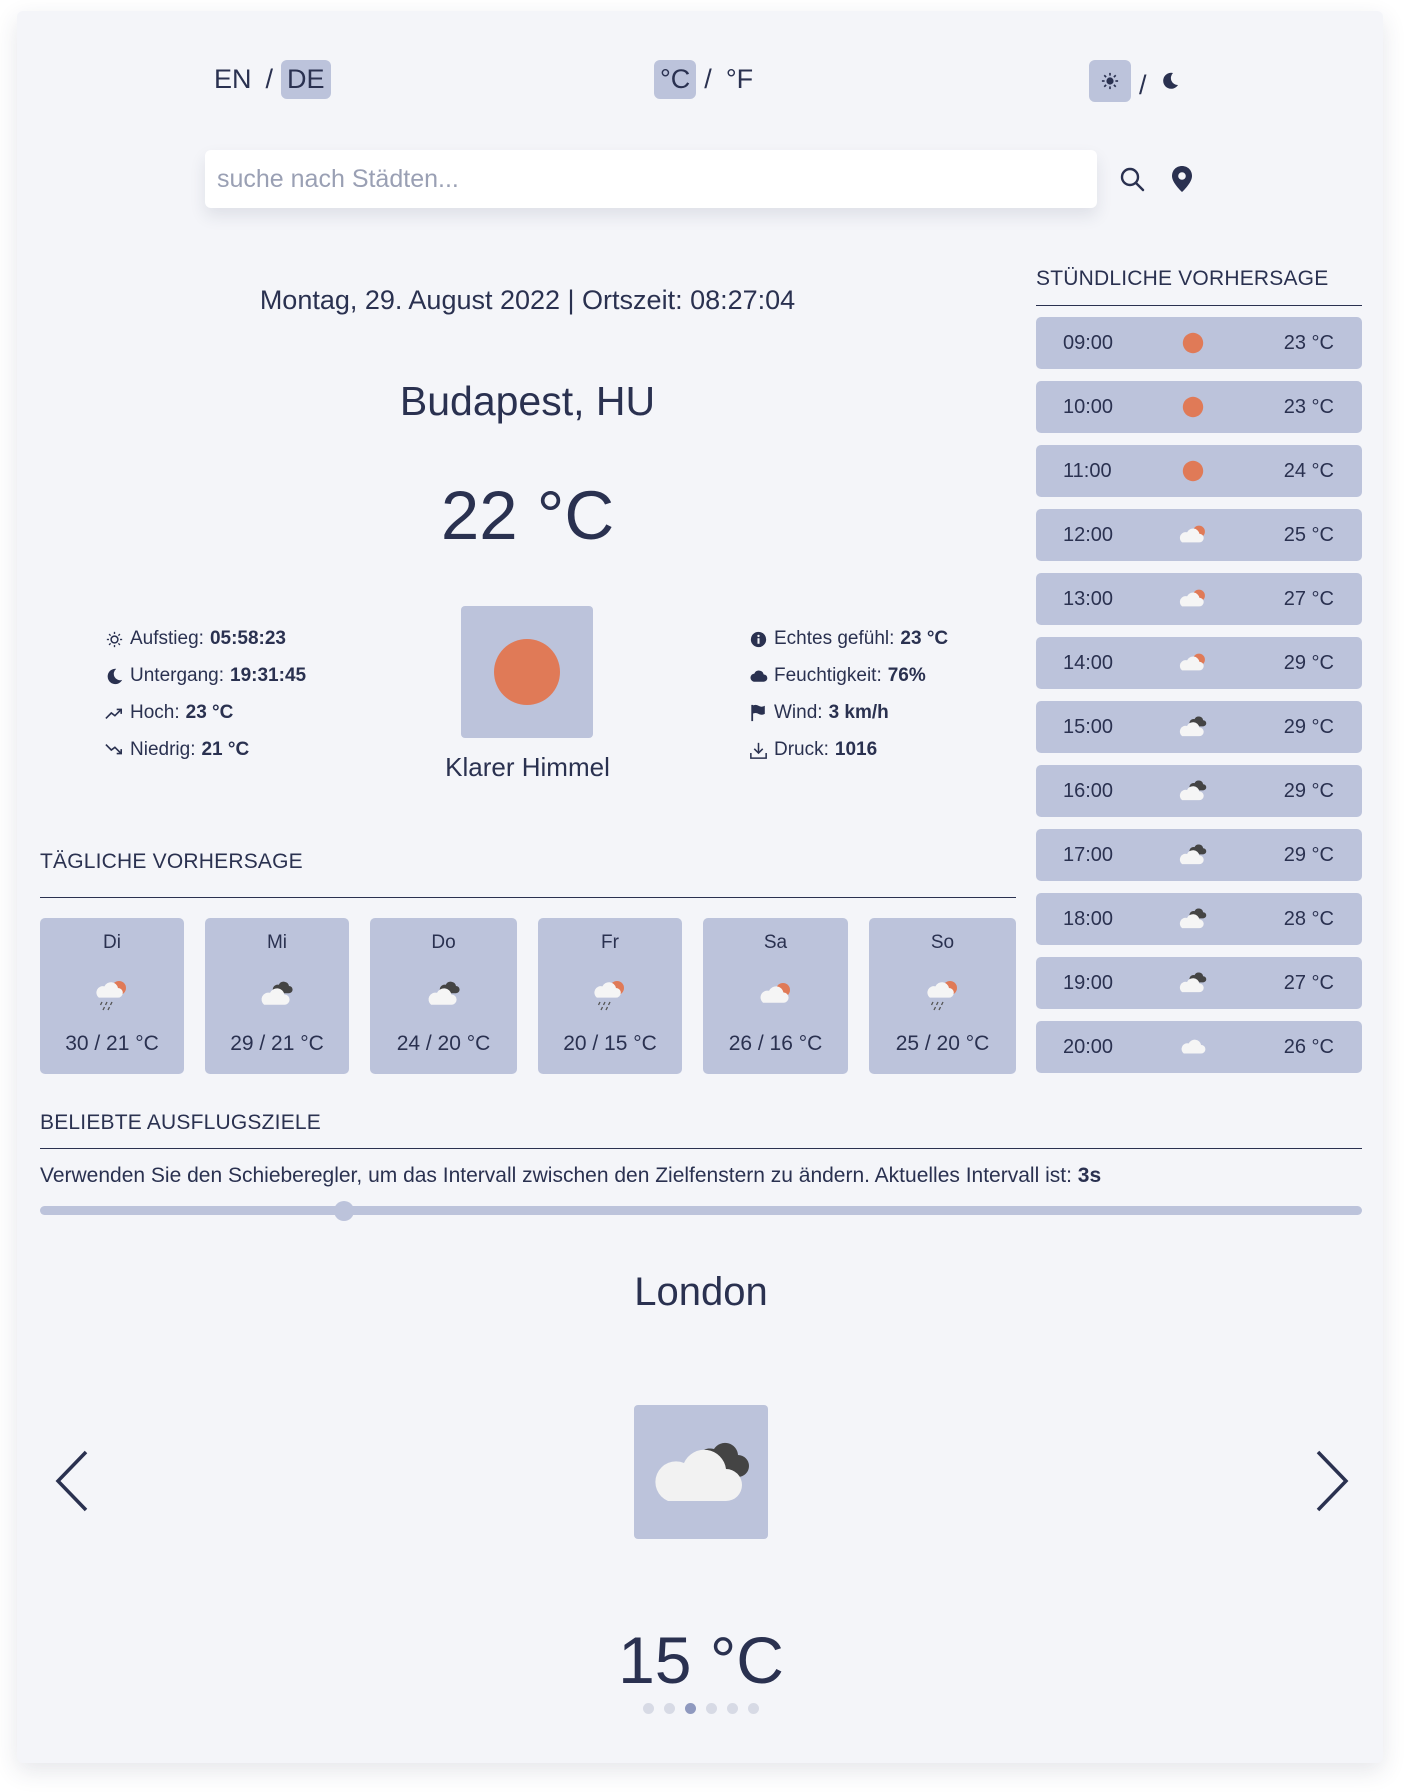 The image size is (1406, 1792). I want to click on wind-detail: Wind: 3 km/h, so click(818, 713).